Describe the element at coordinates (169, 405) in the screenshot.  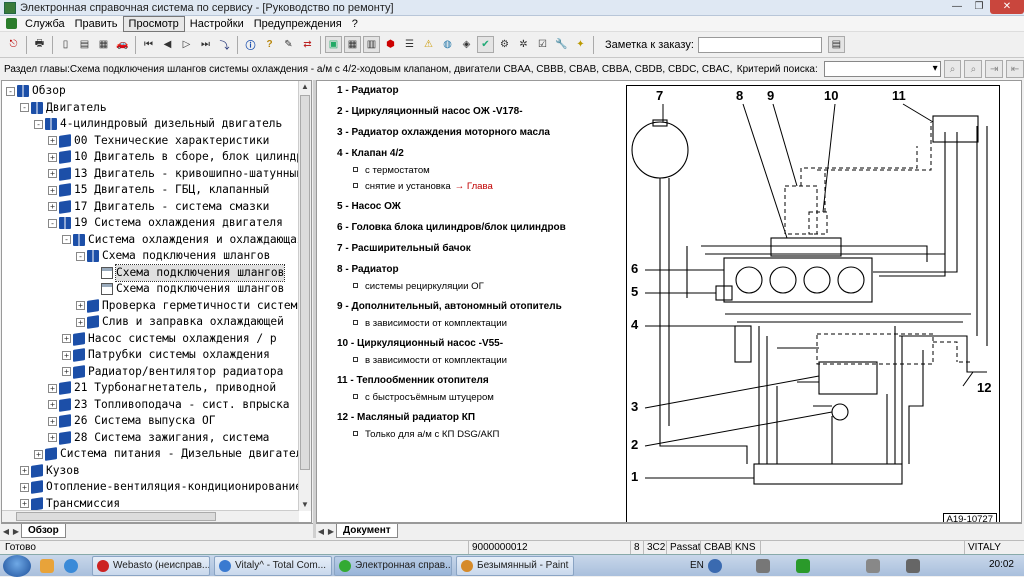
I see `tree-item: +23 Топливоподача - сист. впрыска` at that location.